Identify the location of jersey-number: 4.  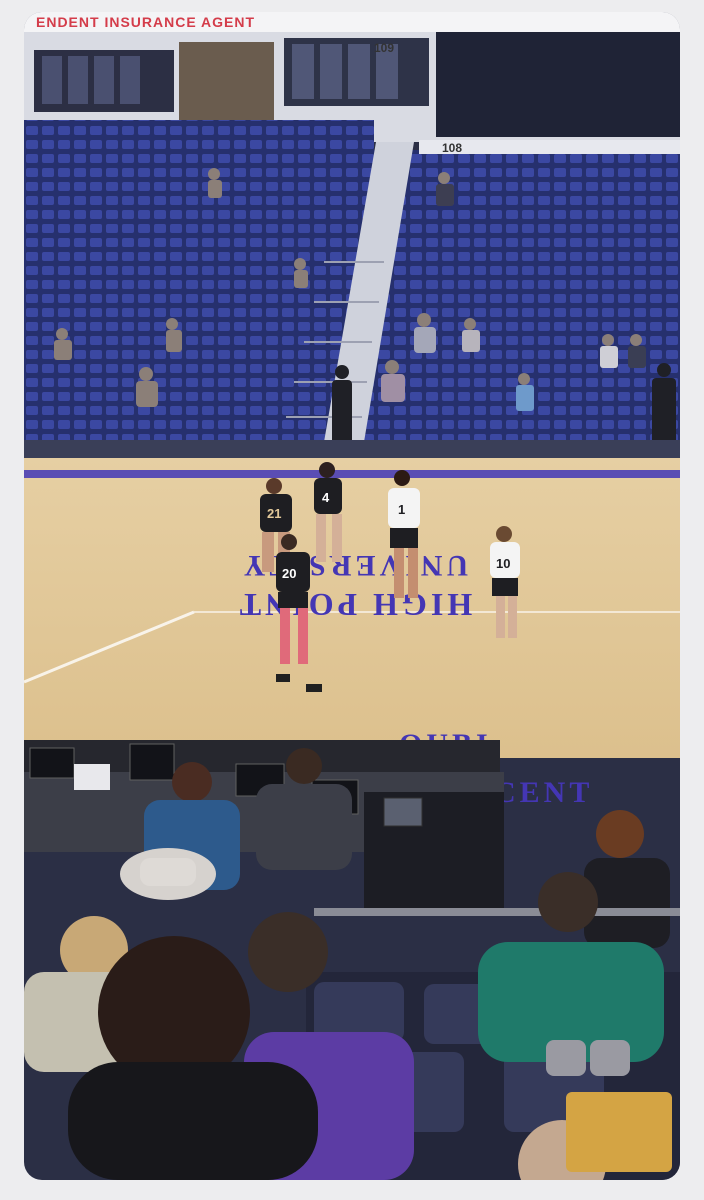
(326, 497).